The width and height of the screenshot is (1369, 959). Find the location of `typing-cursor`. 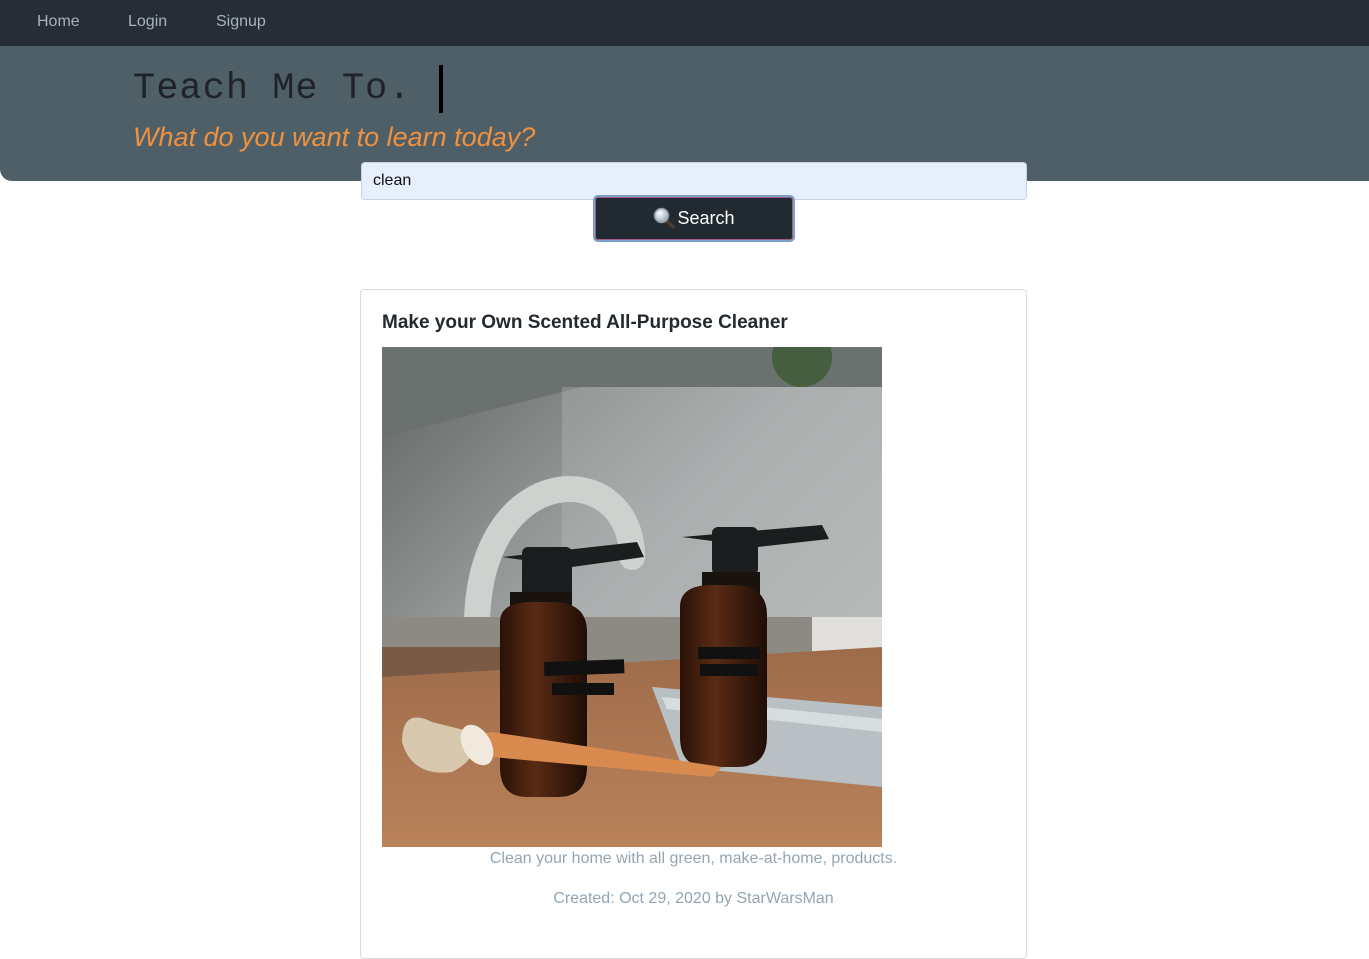

typing-cursor is located at coordinates (441, 89).